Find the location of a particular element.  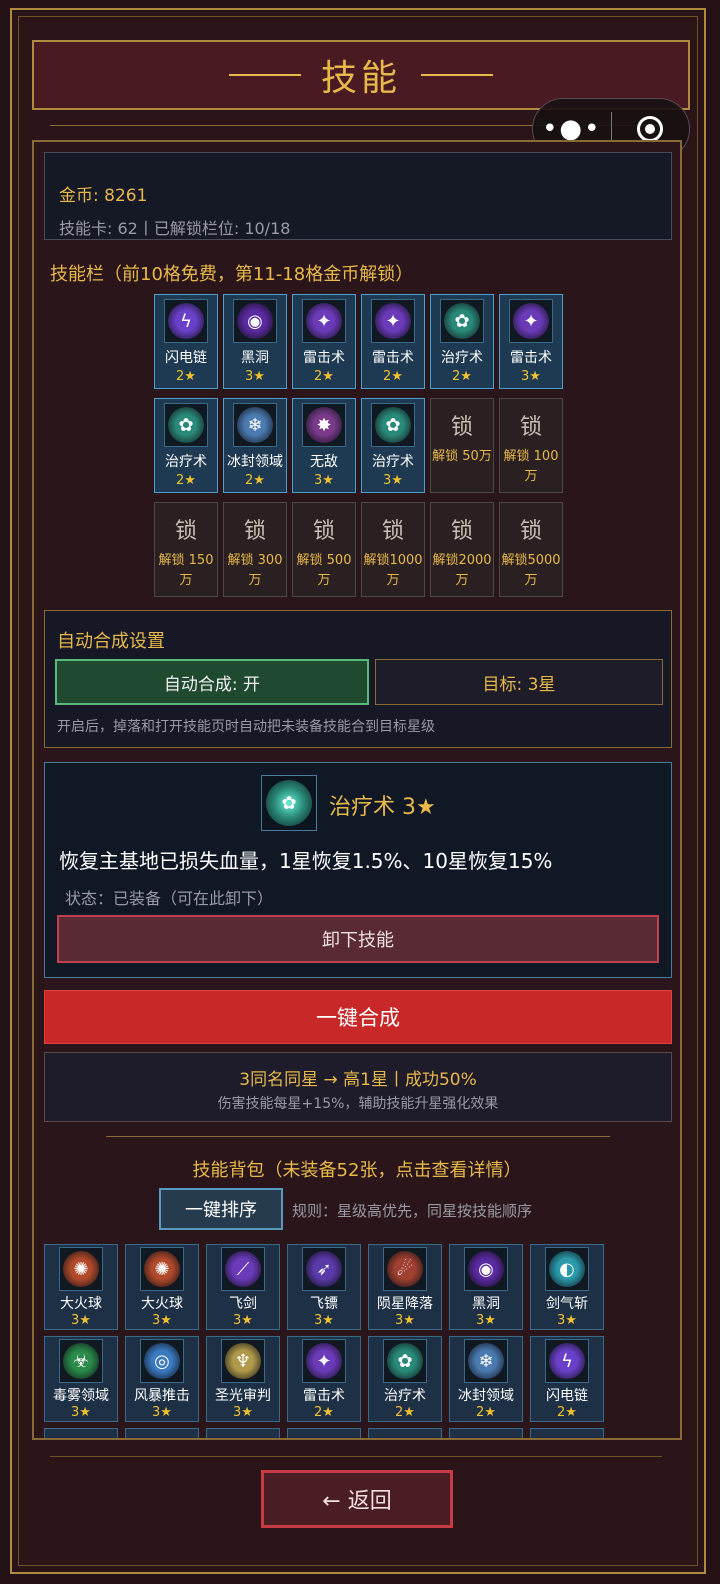

bag-item-name: 大火球 is located at coordinates (162, 1304).